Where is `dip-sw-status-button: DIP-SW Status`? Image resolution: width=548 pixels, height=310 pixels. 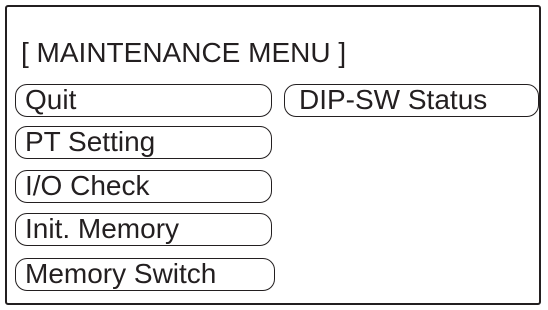
dip-sw-status-button: DIP-SW Status is located at coordinates (411, 100).